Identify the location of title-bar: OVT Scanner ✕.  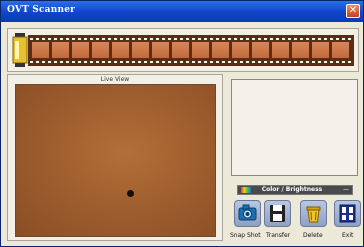
(182, 11).